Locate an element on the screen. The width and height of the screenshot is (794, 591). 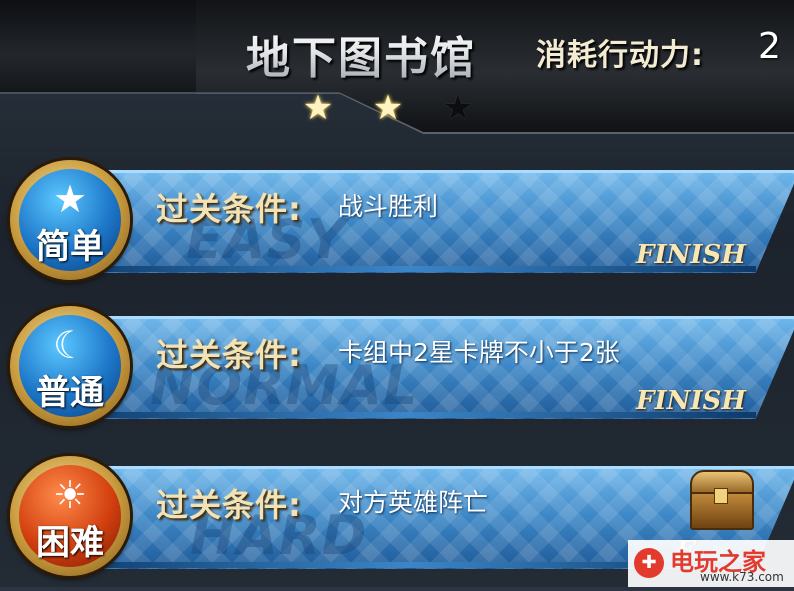
sun-icon: ☀ is located at coordinates (70, 495).